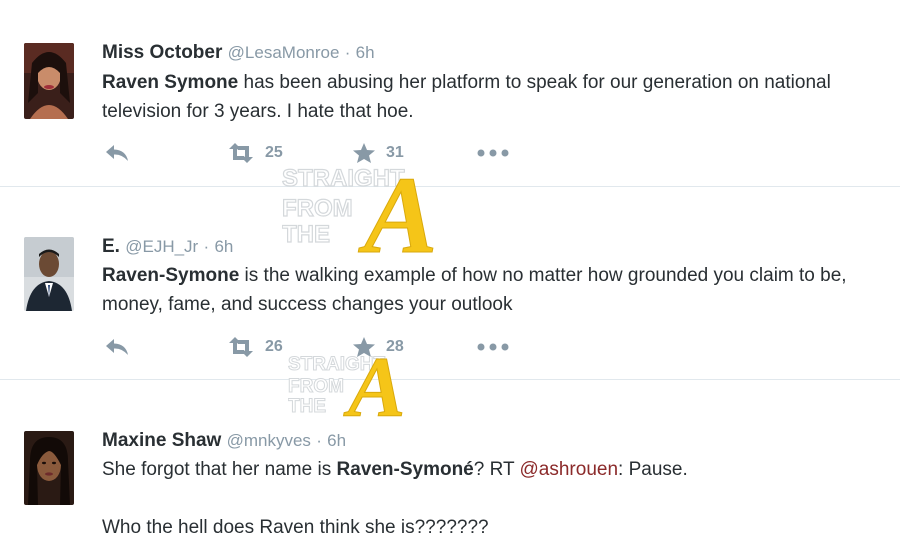 The width and height of the screenshot is (900, 551). What do you see at coordinates (161, 440) in the screenshot?
I see `display-name: Maxine Shaw` at bounding box center [161, 440].